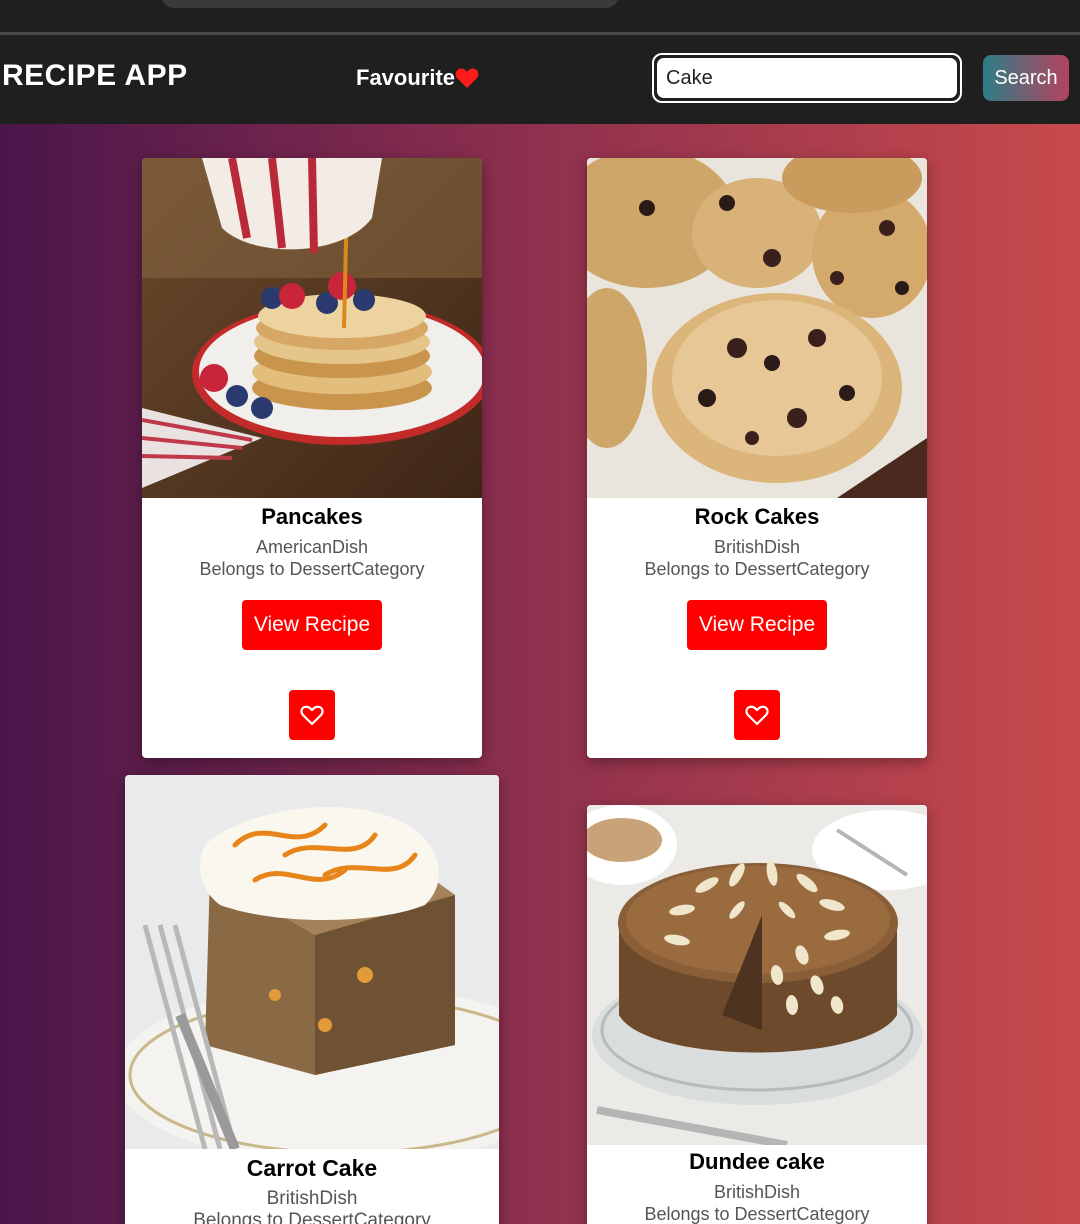 Image resolution: width=1080 pixels, height=1224 pixels. I want to click on heart-icon, so click(467, 78).